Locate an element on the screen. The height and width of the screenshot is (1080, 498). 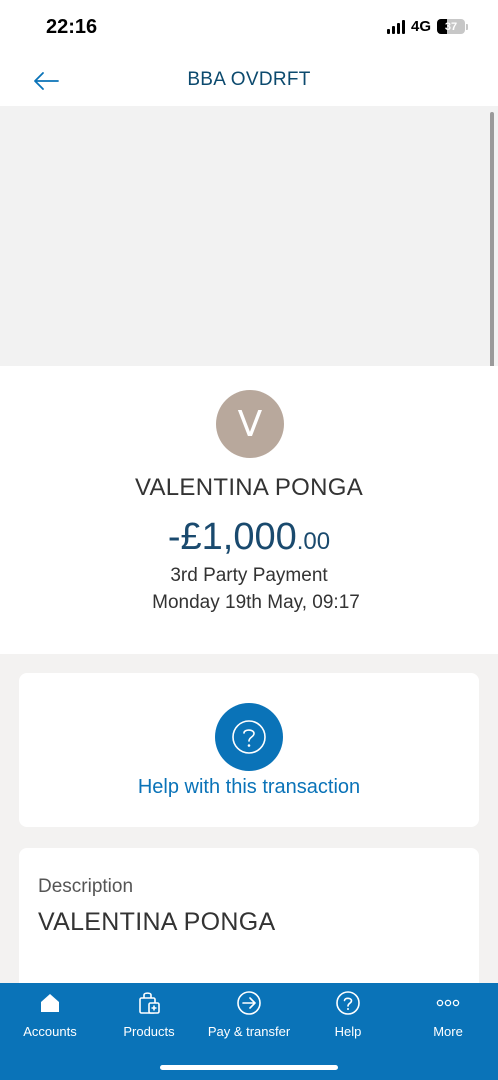
status-time: 22:16 is located at coordinates (72, 27).